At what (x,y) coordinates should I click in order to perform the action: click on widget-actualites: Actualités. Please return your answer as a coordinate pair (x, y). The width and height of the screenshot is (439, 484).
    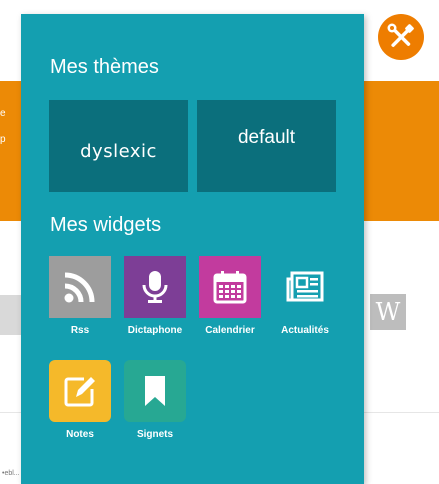
    Looking at the image, I should click on (305, 296).